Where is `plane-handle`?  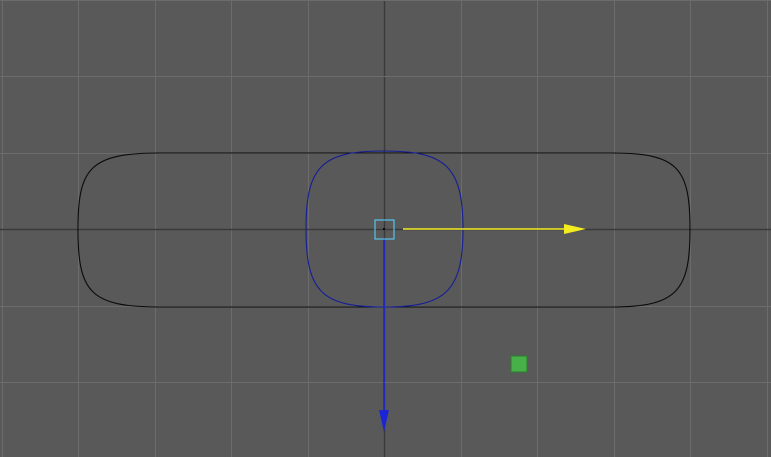
plane-handle is located at coordinates (519, 364).